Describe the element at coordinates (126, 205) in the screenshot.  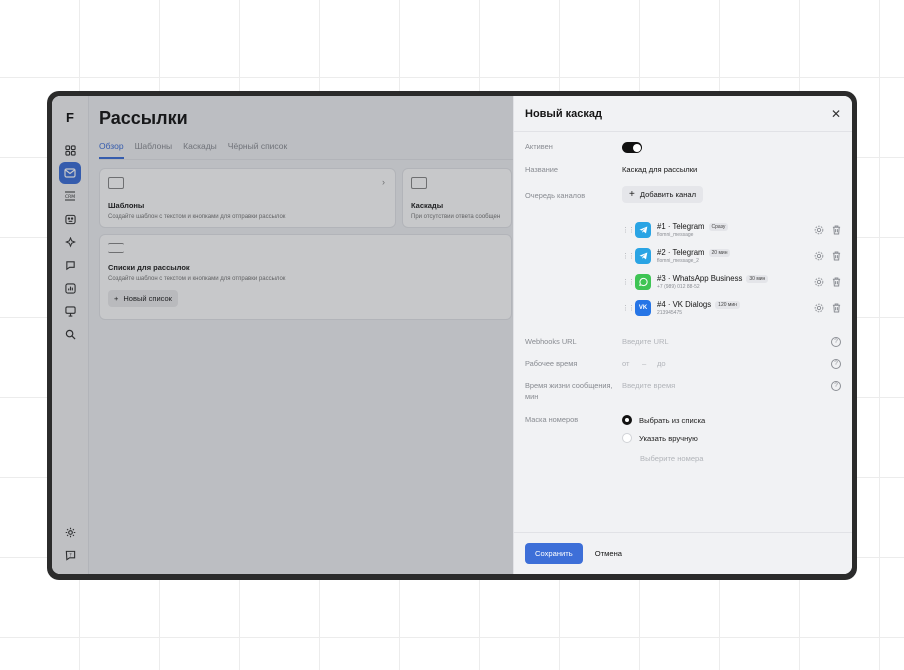
I see `card-title: Шаблоны` at that location.